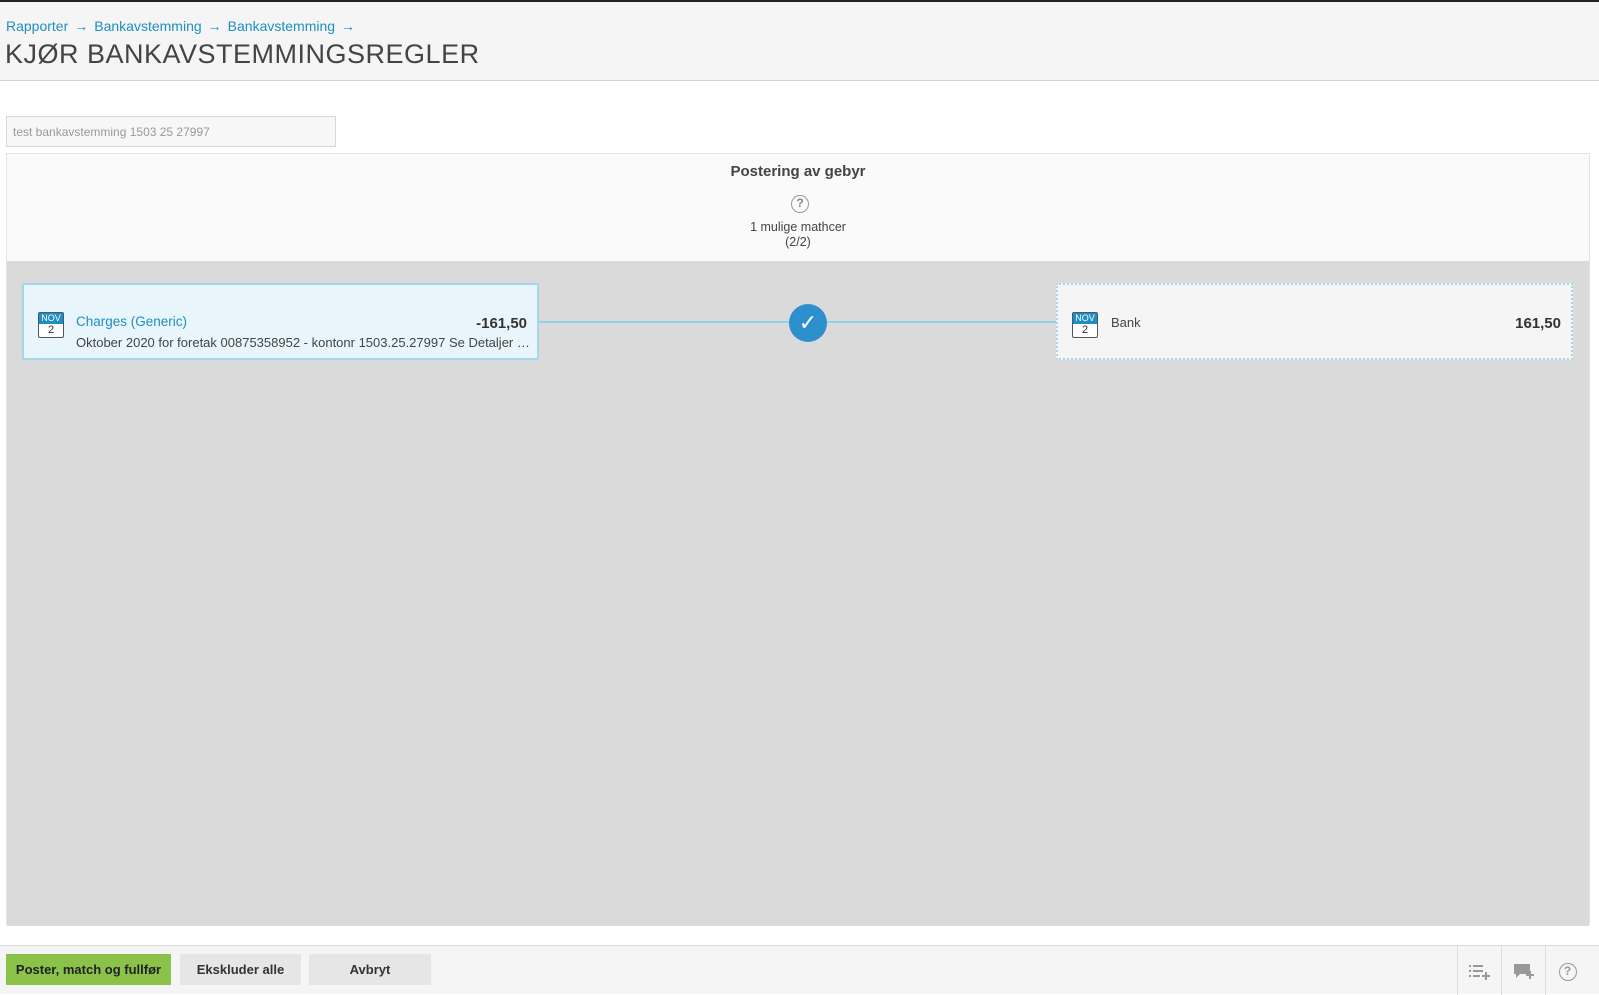  I want to click on breadcrumb-link-bankavstemming-2: Bankavstemming, so click(281, 26).